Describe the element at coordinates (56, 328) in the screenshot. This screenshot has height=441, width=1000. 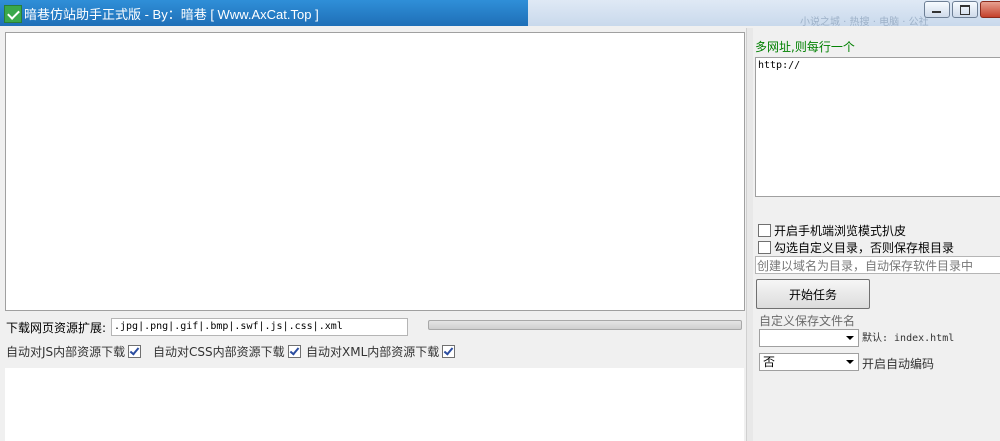
I see `resource-extension-label: 下载网页资源扩展:` at that location.